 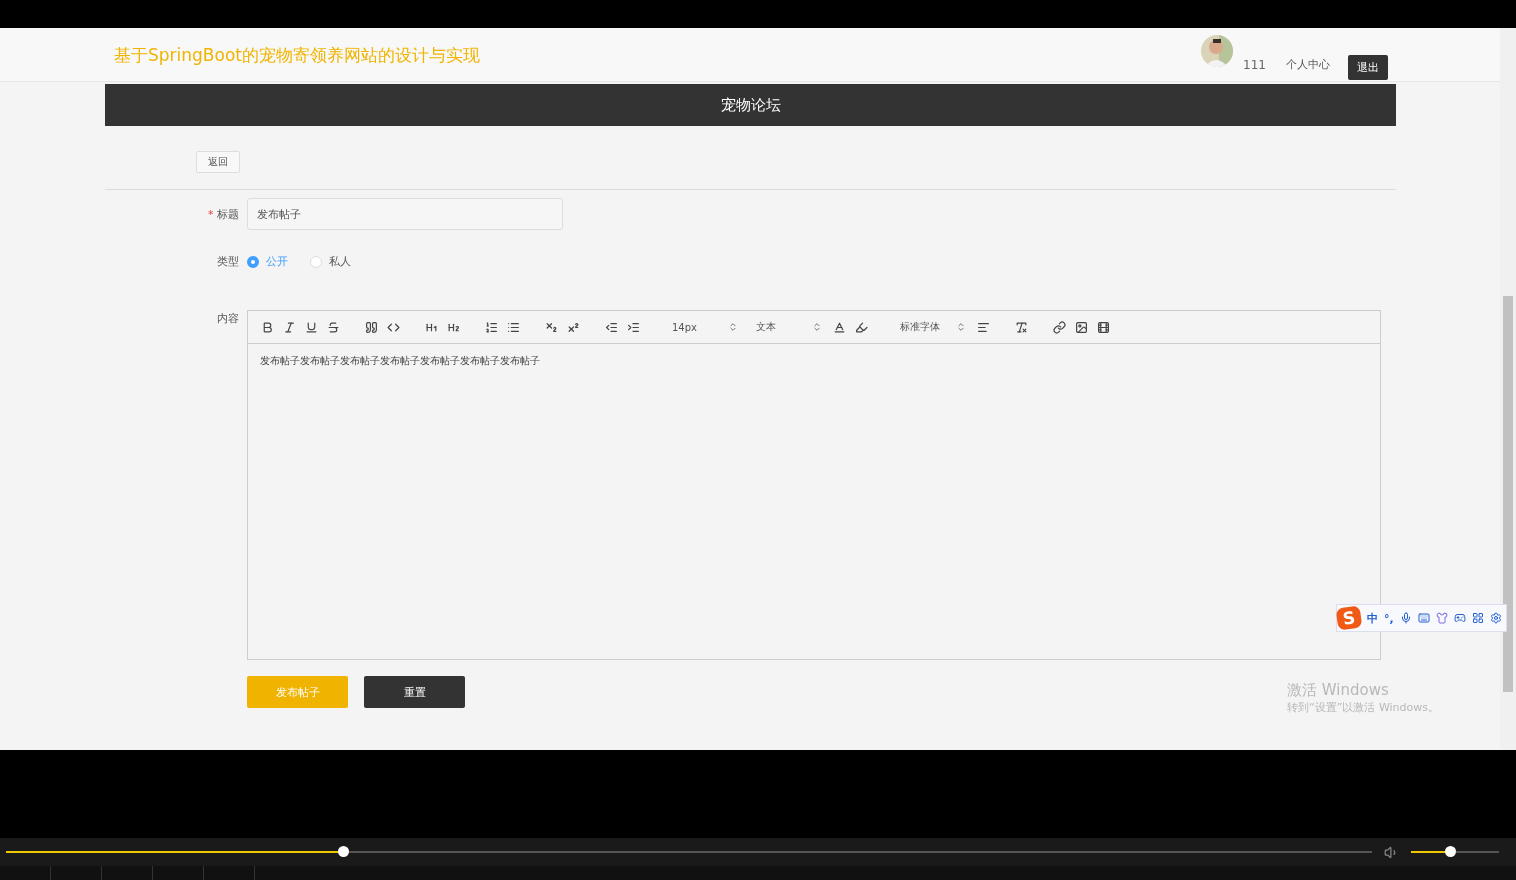 I want to click on title-field: 发布帖子, so click(x=405, y=214).